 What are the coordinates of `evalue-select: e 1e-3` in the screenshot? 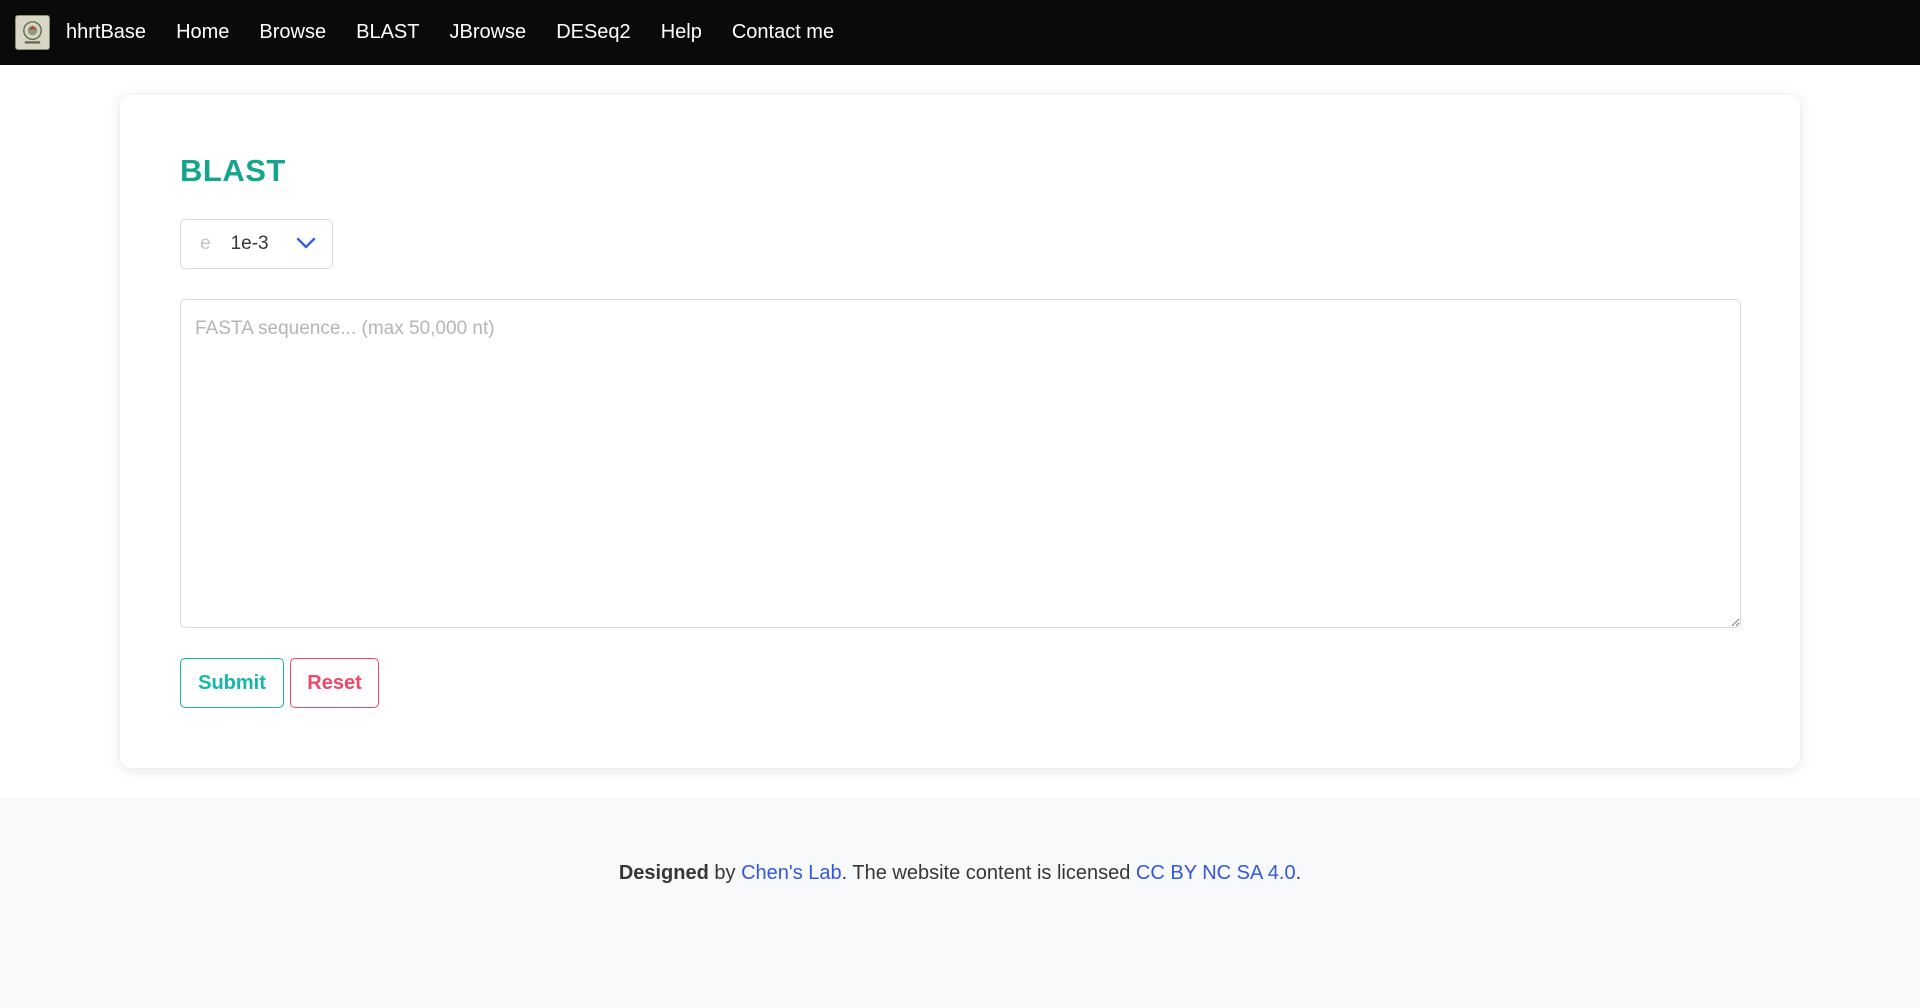 It's located at (256, 244).